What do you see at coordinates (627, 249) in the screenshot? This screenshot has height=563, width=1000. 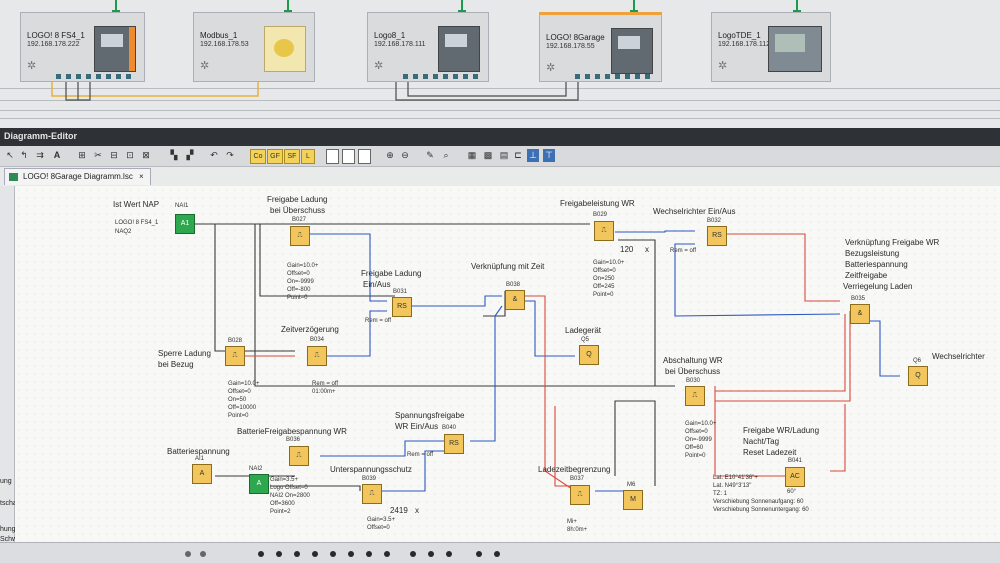 I see `value-120: 120` at bounding box center [627, 249].